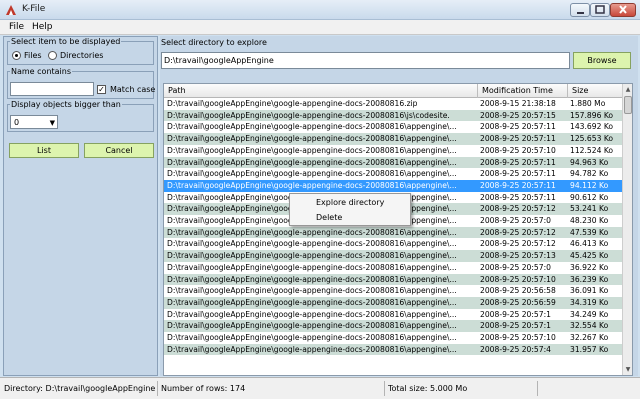 Image resolution: width=640 pixels, height=399 pixels. What do you see at coordinates (80, 388) in the screenshot?
I see `status-directory: Directory: D:\travail\googleAppEngine` at bounding box center [80, 388].